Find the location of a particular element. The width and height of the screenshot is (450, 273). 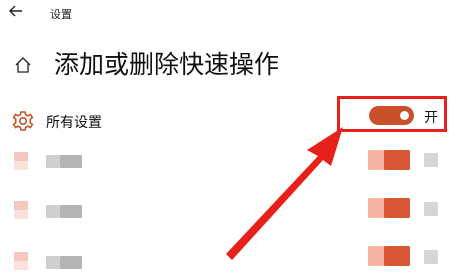

toggle-knob is located at coordinates (404, 115).